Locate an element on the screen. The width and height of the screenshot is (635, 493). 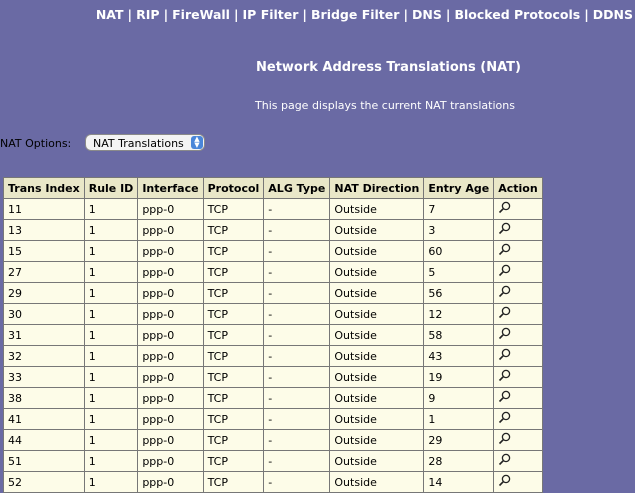
cell-entry-age: 9 is located at coordinates (459, 398).